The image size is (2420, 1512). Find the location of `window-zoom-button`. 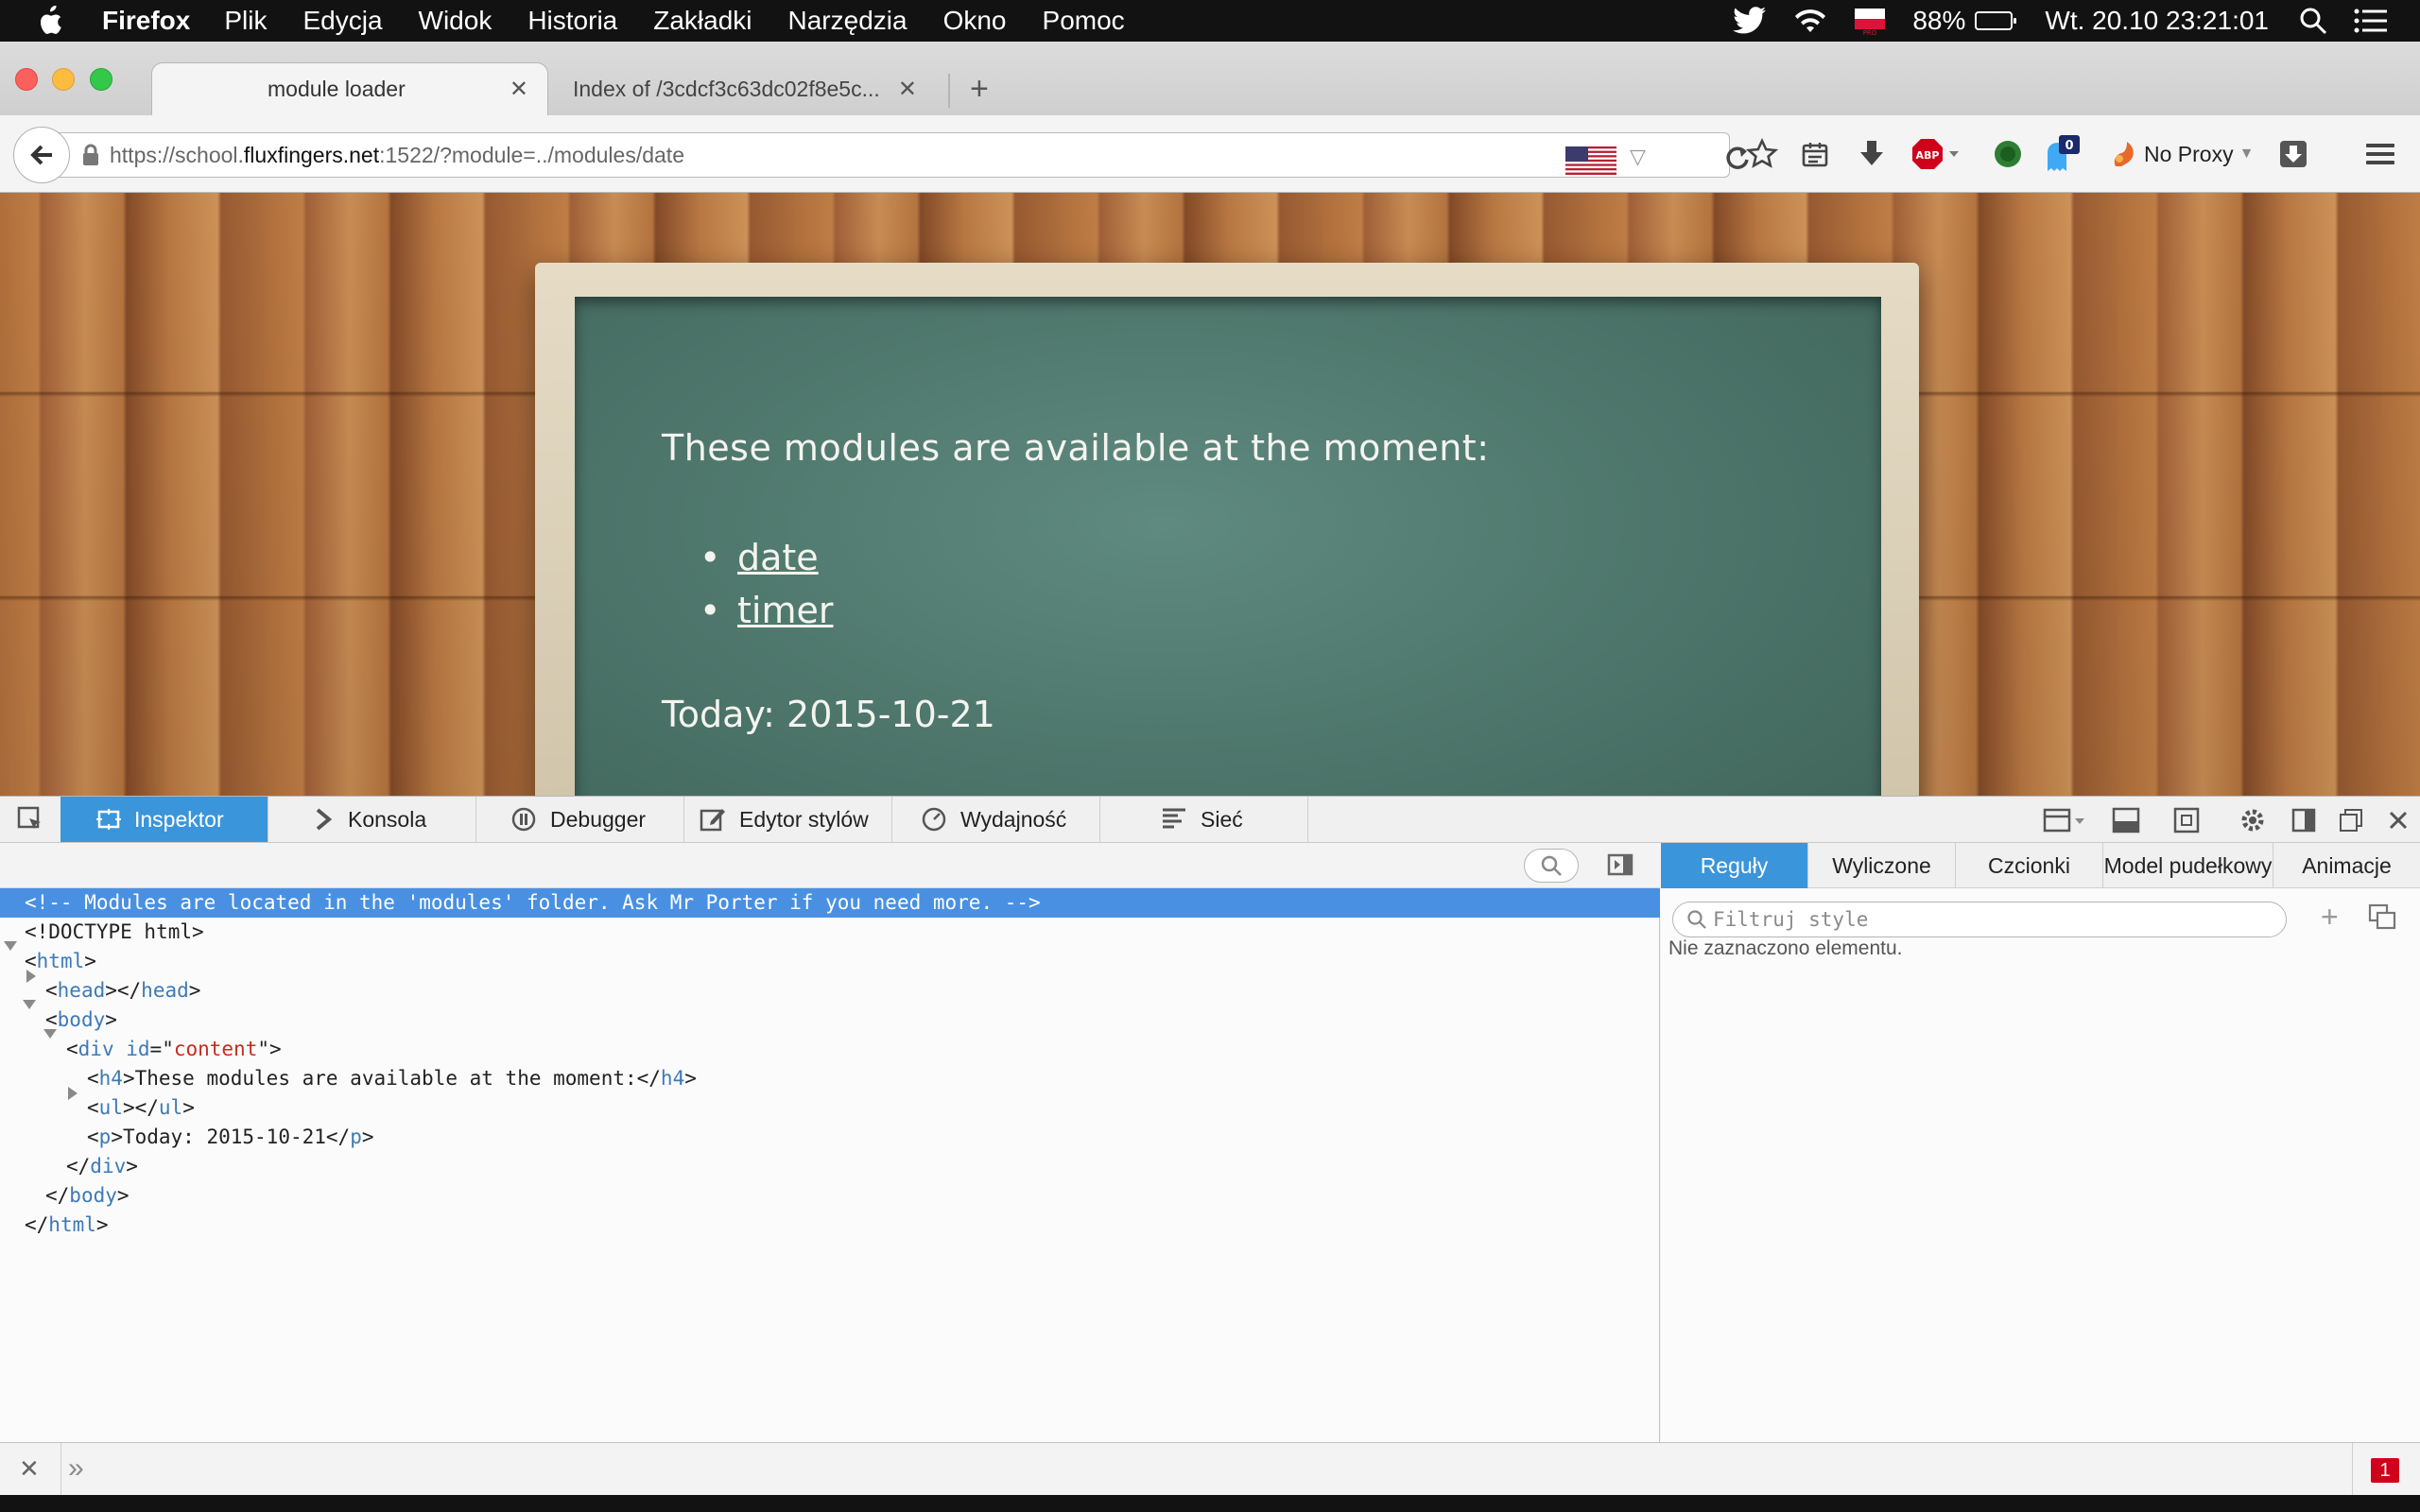

window-zoom-button is located at coordinates (101, 79).